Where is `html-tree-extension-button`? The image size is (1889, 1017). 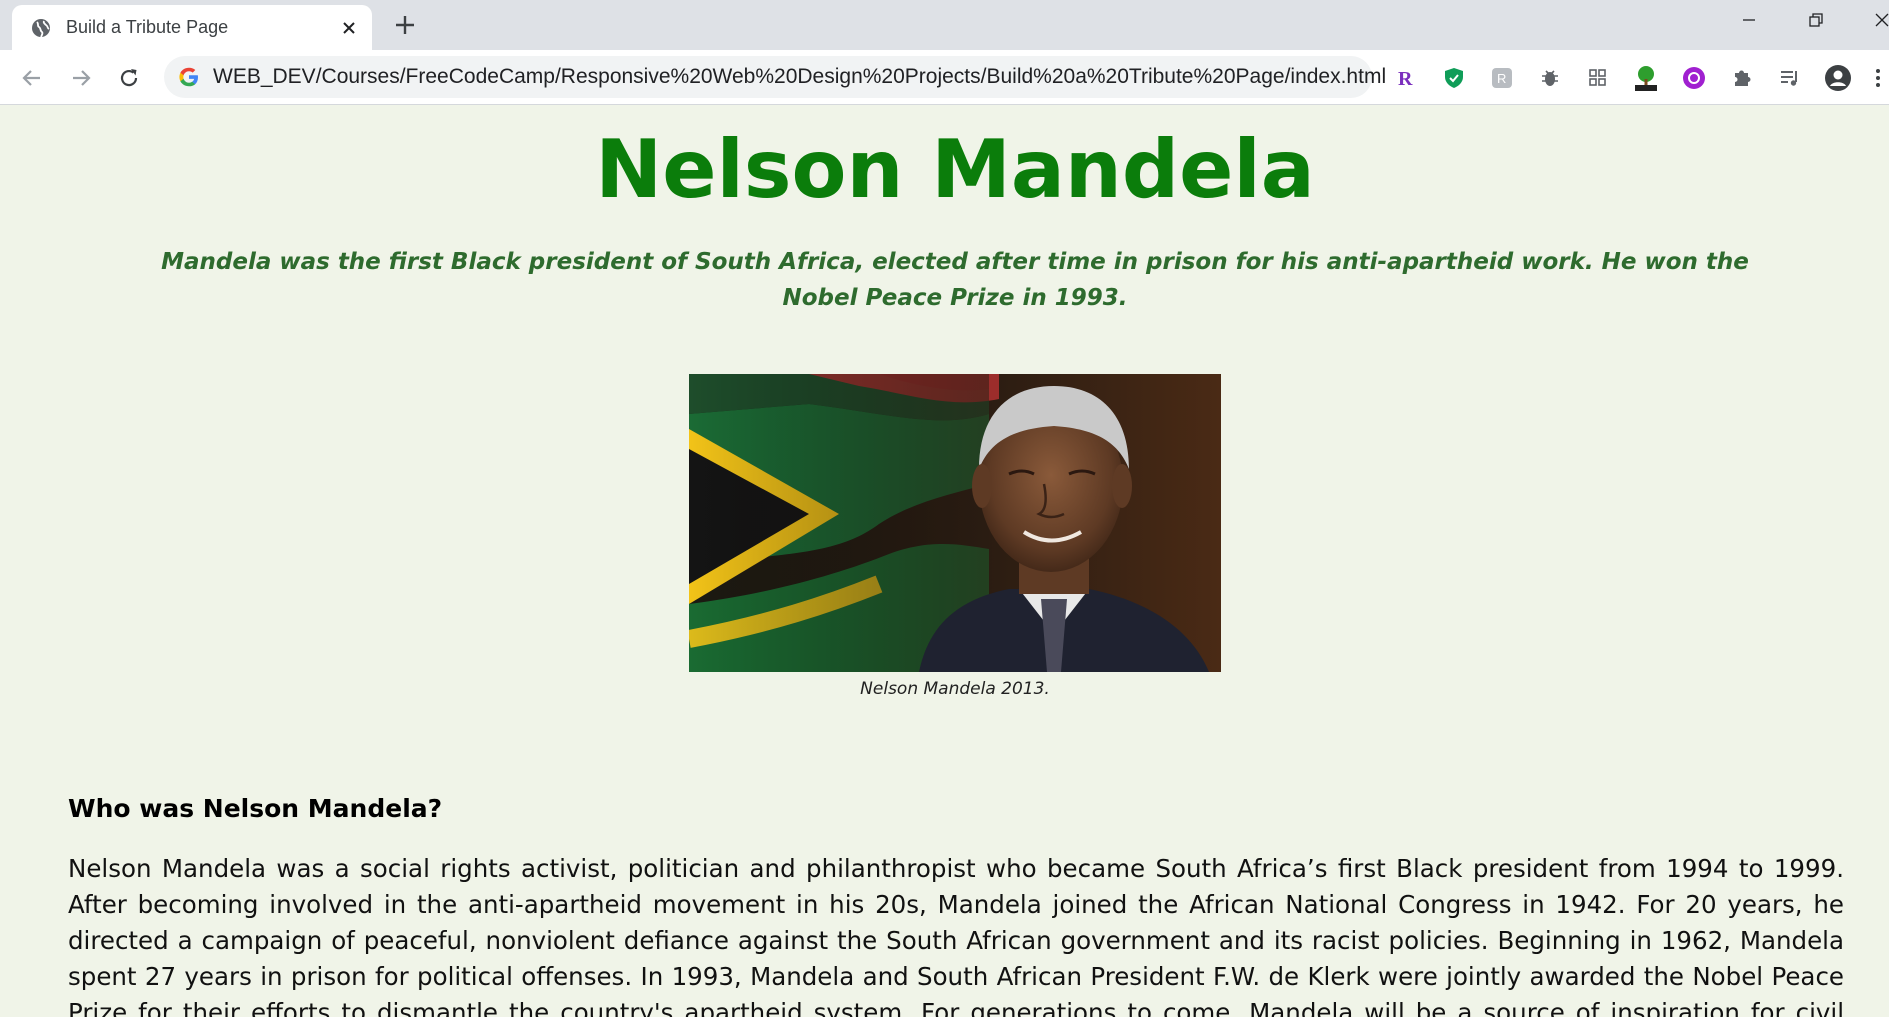 html-tree-extension-button is located at coordinates (1646, 78).